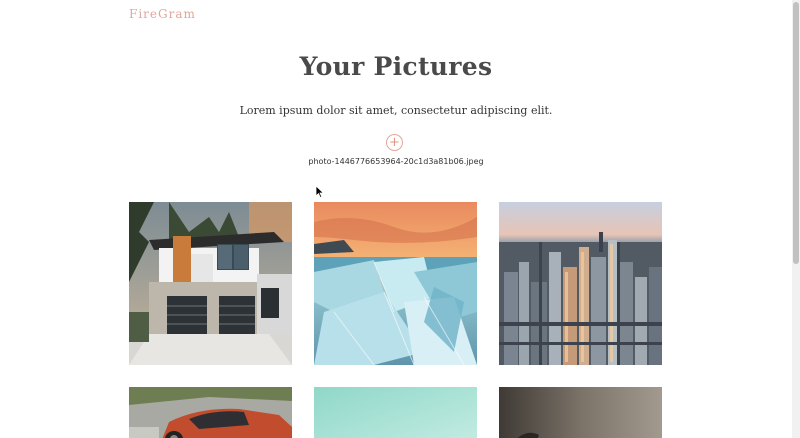 Image resolution: width=800 pixels, height=438 pixels. What do you see at coordinates (396, 161) in the screenshot?
I see `selected-file-name: photo-1446776653964-20c1d3a81b06.jpeg` at bounding box center [396, 161].